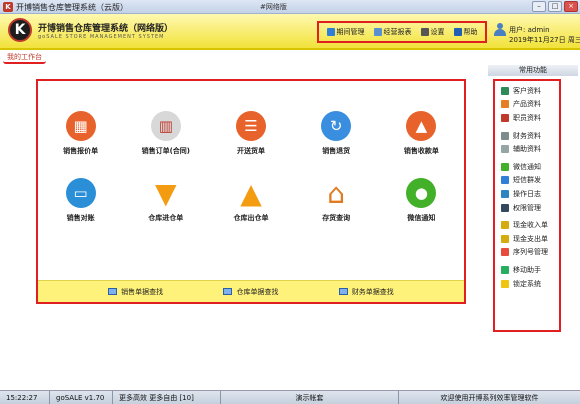  What do you see at coordinates (527, 269) in the screenshot?
I see `sidebar-item-label: 移动助手` at bounding box center [527, 269].